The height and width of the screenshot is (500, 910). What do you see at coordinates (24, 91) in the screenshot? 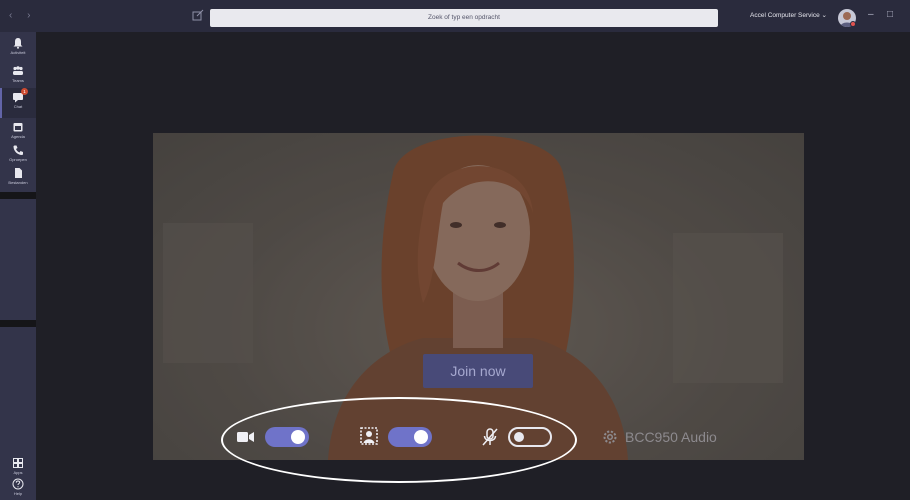
I see `chat-badge: 1` at bounding box center [24, 91].